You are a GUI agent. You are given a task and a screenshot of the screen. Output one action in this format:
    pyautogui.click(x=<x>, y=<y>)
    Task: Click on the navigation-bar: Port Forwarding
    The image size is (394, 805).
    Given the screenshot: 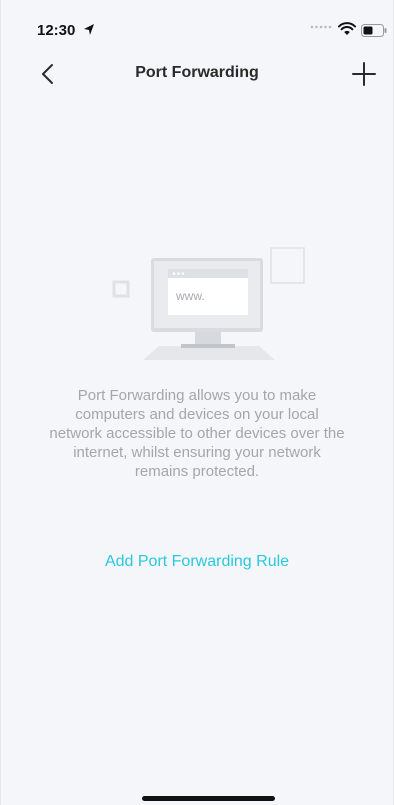 What is the action you would take?
    pyautogui.click(x=197, y=74)
    